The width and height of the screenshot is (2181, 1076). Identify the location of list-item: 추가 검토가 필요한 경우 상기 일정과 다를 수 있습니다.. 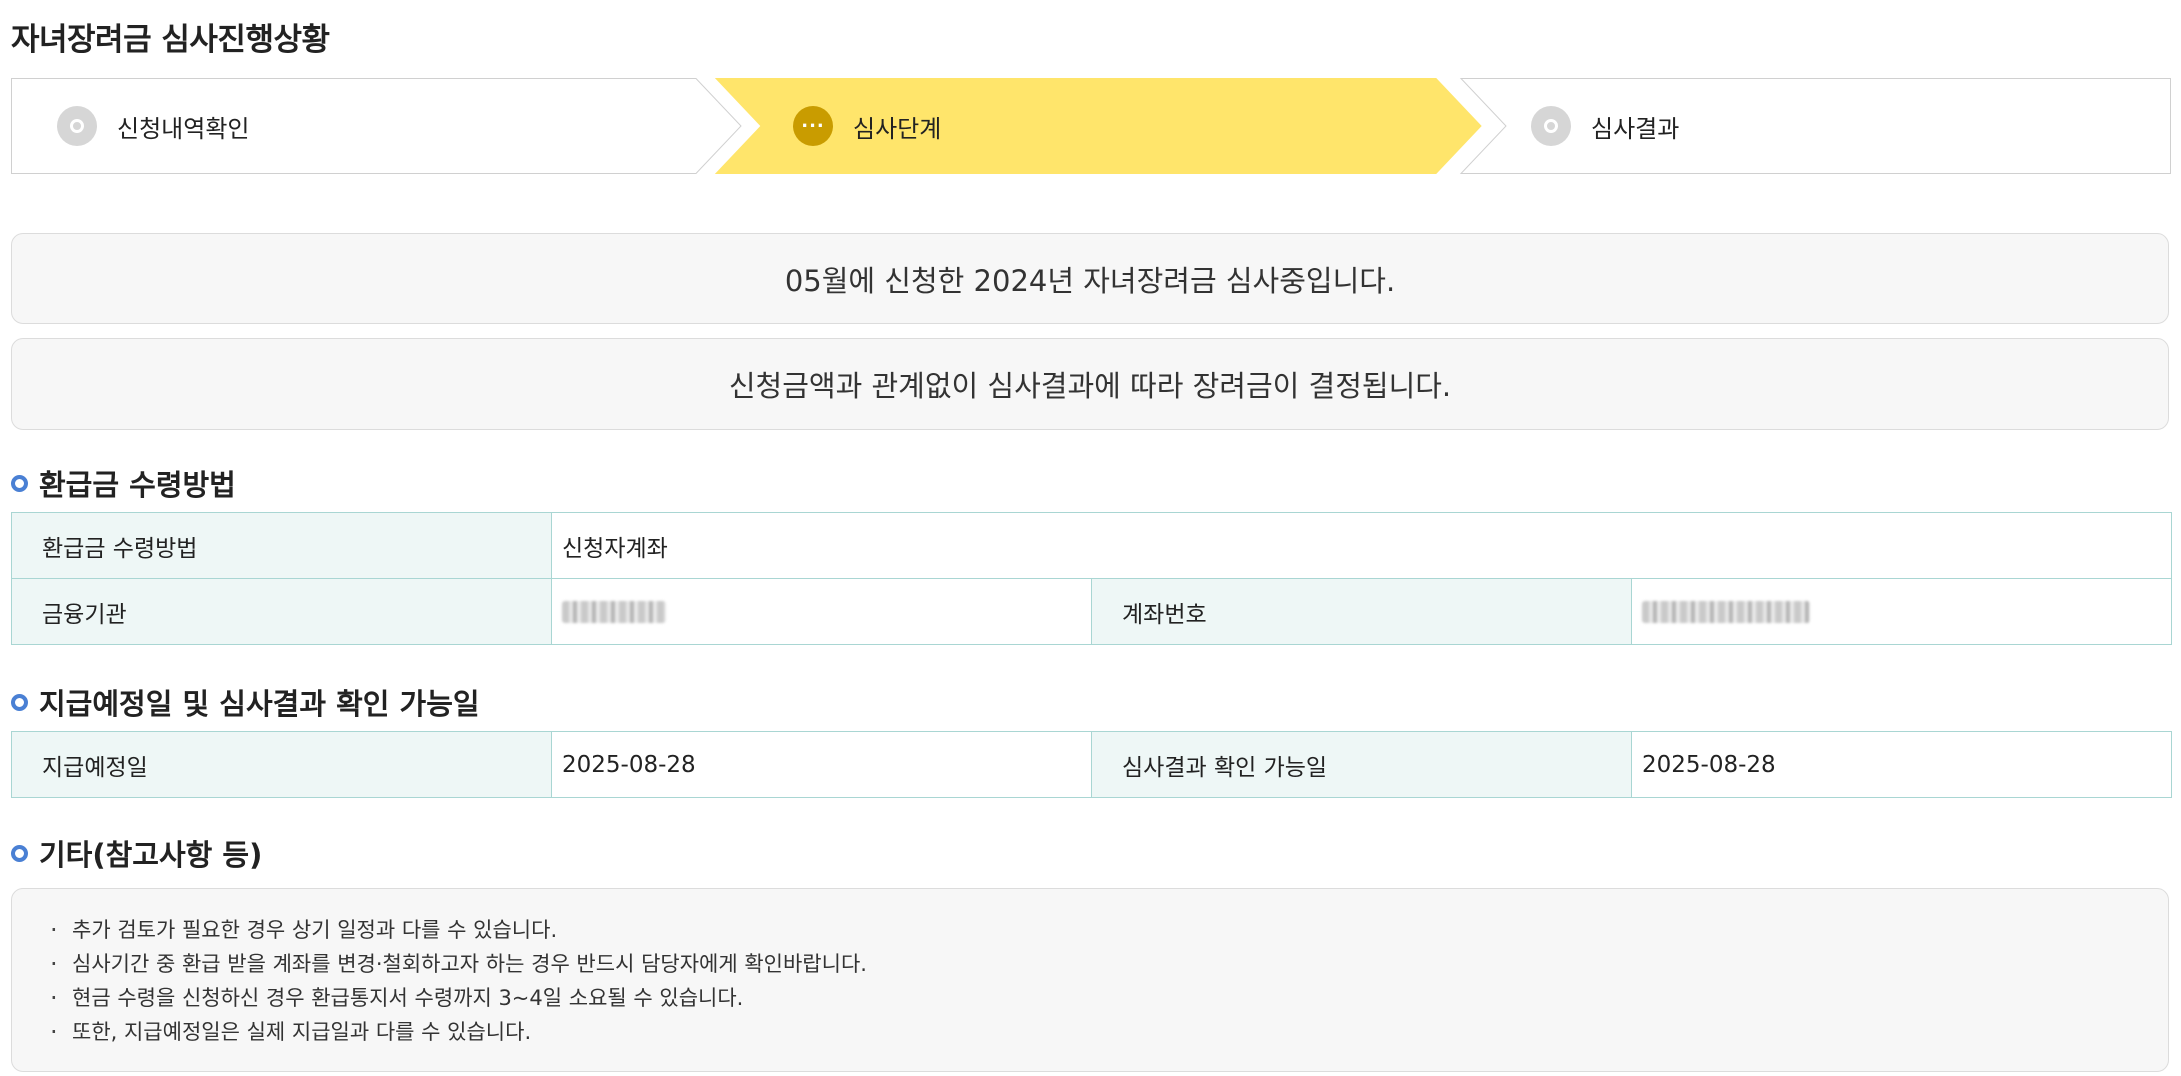
(1108, 930).